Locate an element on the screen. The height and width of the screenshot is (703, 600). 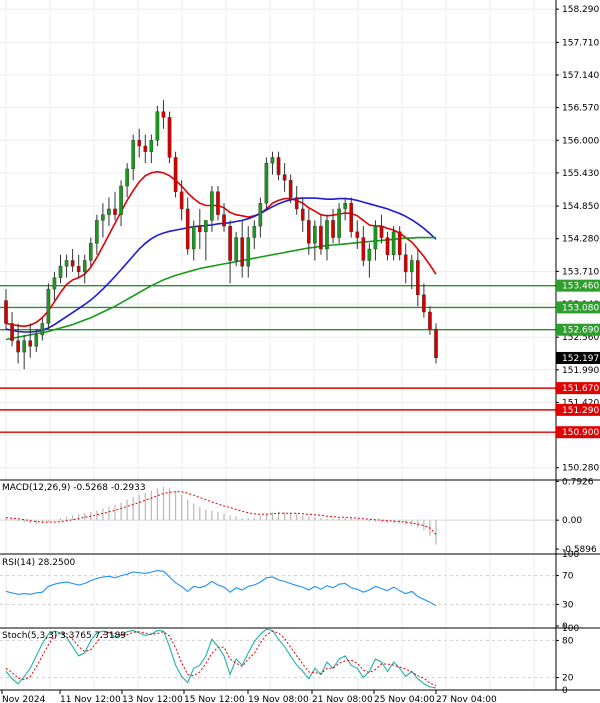
price-tick-label: 154.280 is located at coordinates (580, 240).